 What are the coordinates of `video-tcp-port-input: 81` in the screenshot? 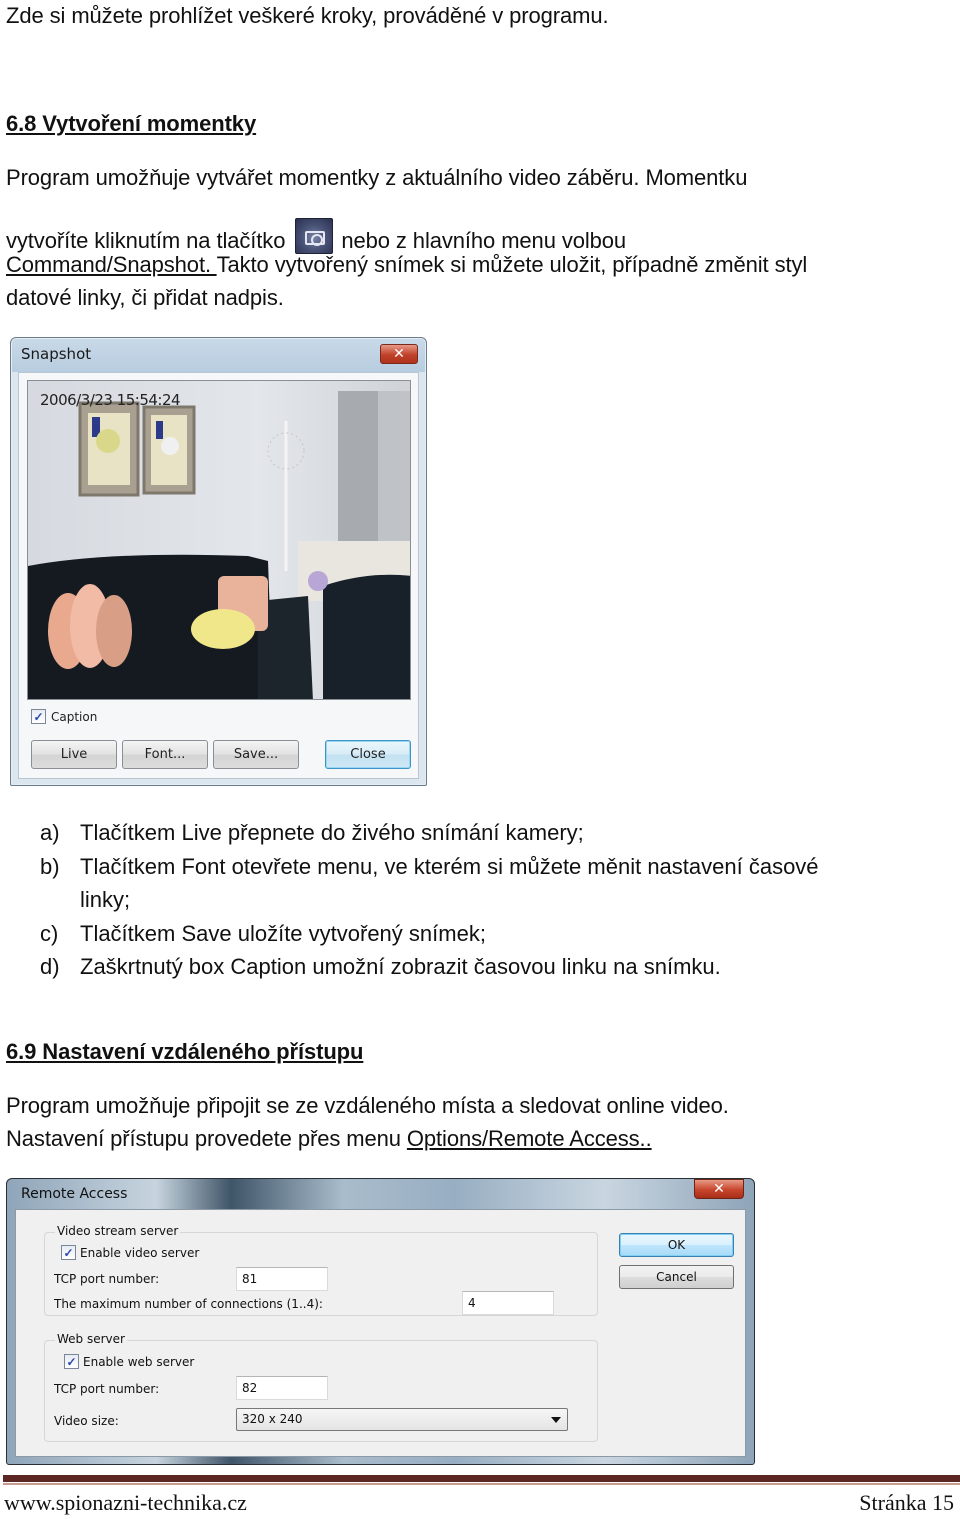 It's located at (282, 1279).